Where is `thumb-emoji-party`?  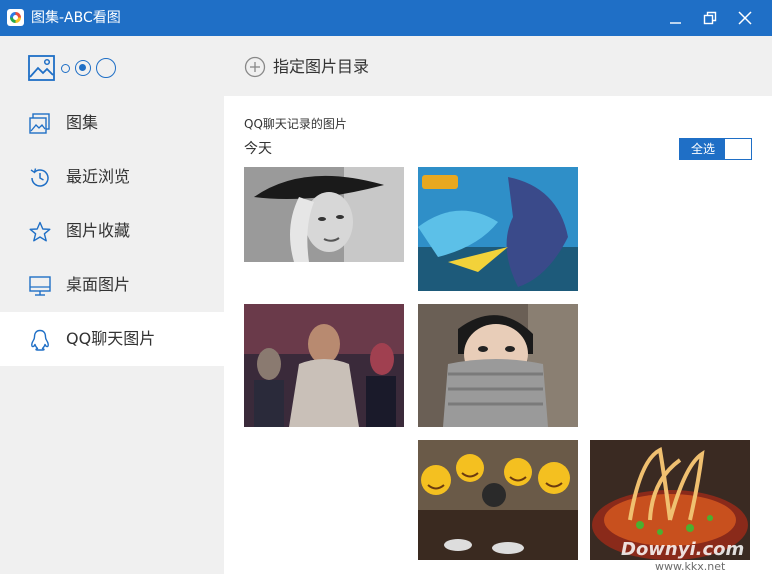
thumb-emoji-party is located at coordinates (498, 500).